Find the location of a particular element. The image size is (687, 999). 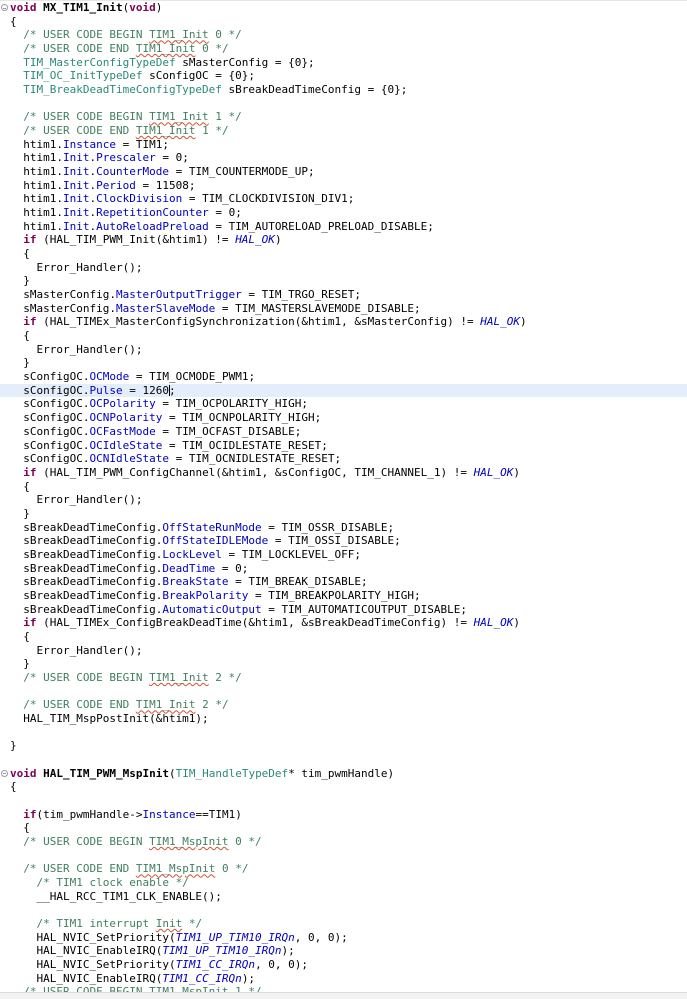

code-line: htim1.Instance = TIM1; is located at coordinates (343, 145).